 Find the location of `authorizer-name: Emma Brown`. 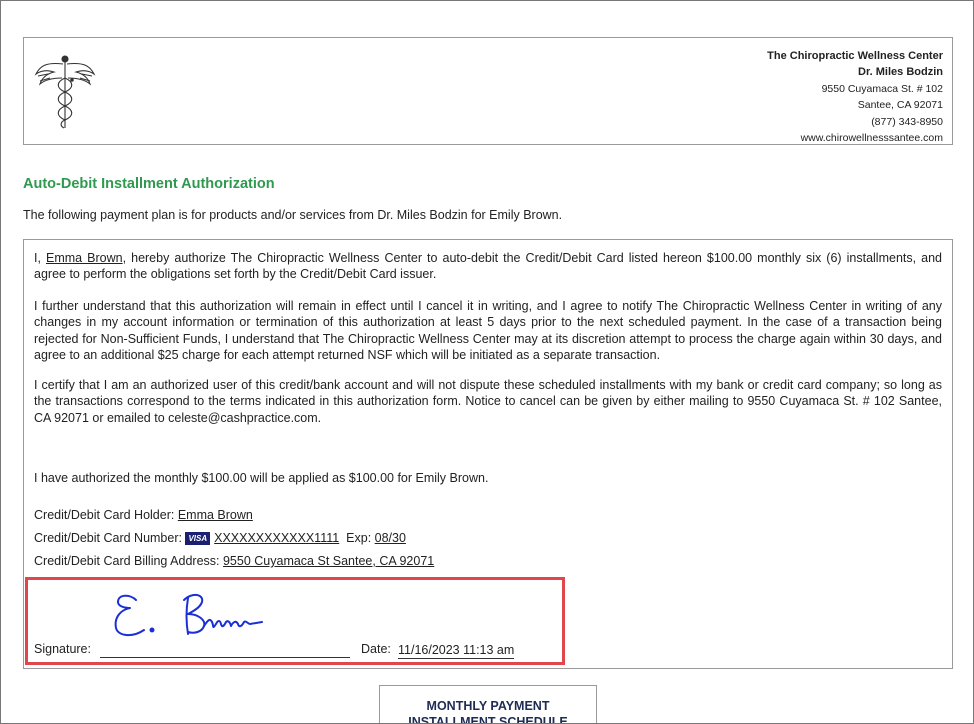

authorizer-name: Emma Brown is located at coordinates (84, 258).